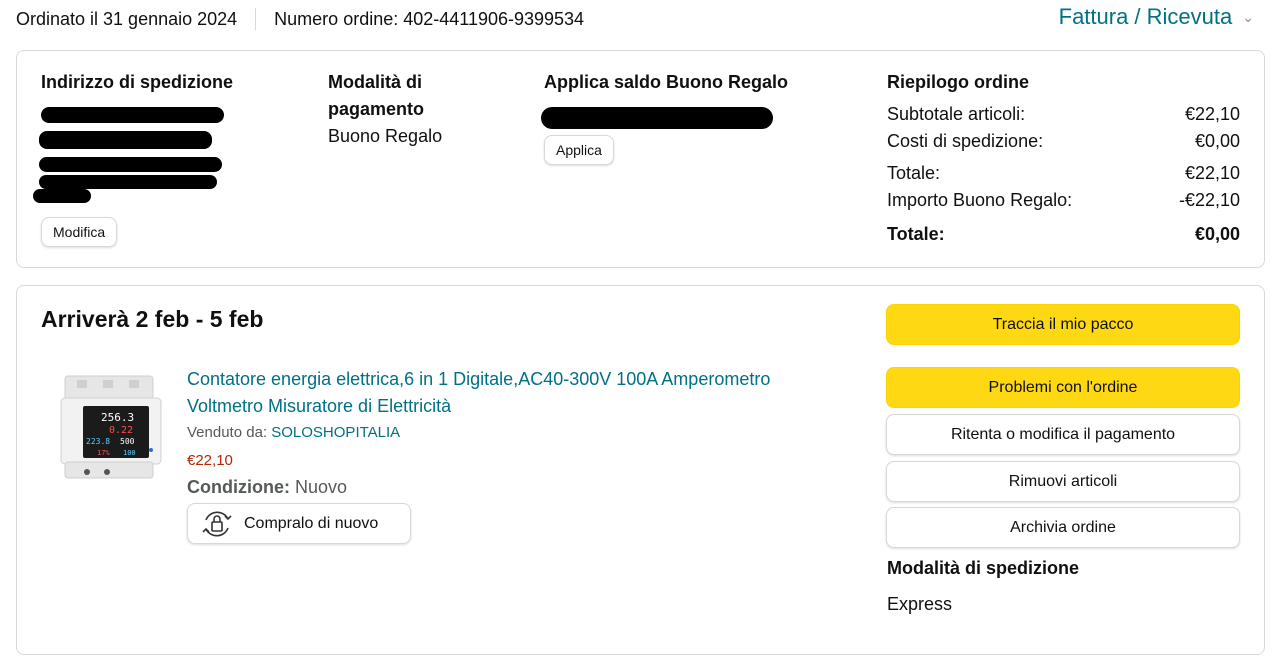 This screenshot has width=1280, height=661. I want to click on summary-label: Importo Buono Regalo:, so click(980, 200).